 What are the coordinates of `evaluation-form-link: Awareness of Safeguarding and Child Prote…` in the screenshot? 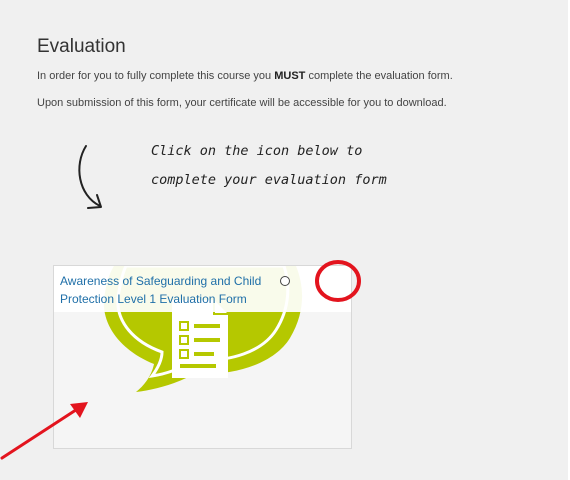 It's located at (180, 290).